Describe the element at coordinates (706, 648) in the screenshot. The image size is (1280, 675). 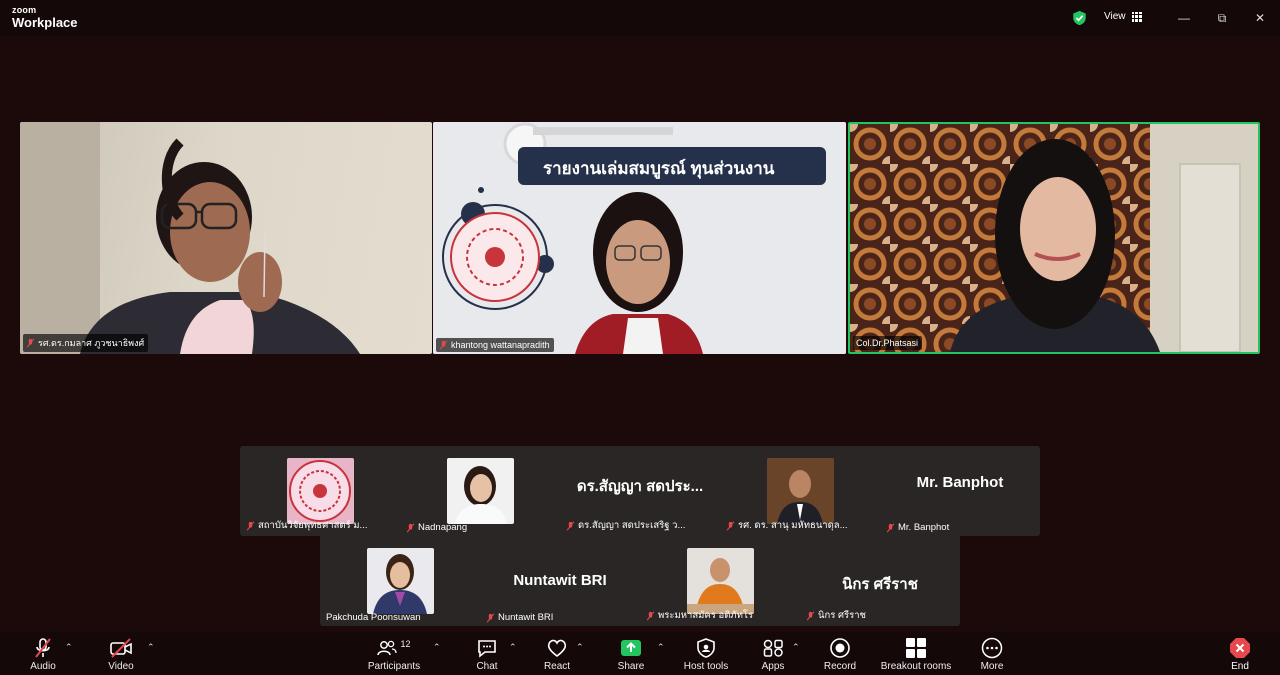
I see `shield-icon` at that location.